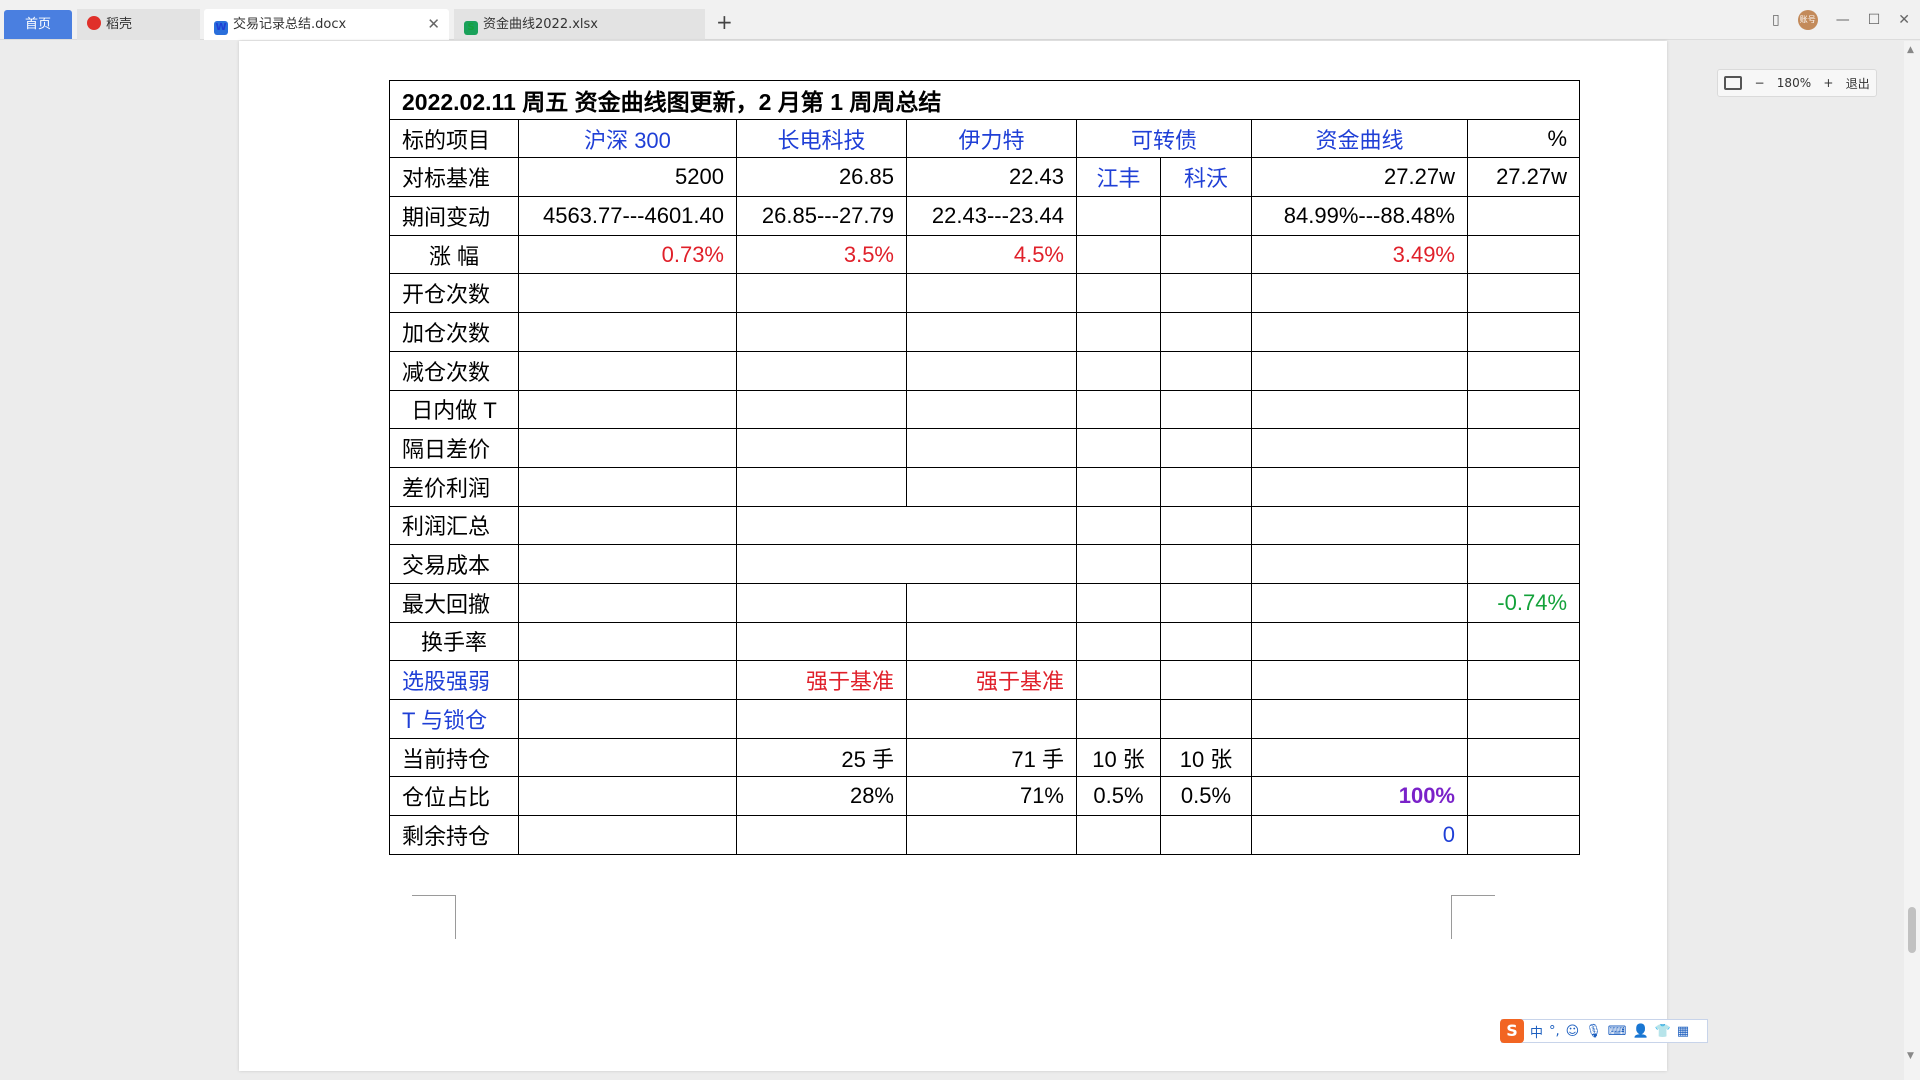 The image size is (1920, 1080). I want to click on tab-home: 首页, so click(38, 24).